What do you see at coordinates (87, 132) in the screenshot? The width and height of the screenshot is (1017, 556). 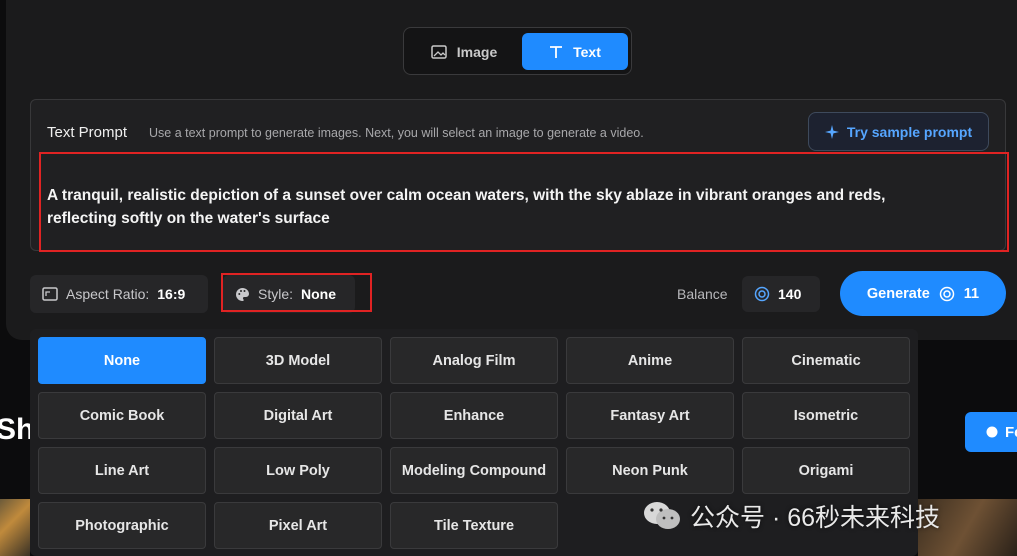 I see `prompt-title: Text Prompt` at bounding box center [87, 132].